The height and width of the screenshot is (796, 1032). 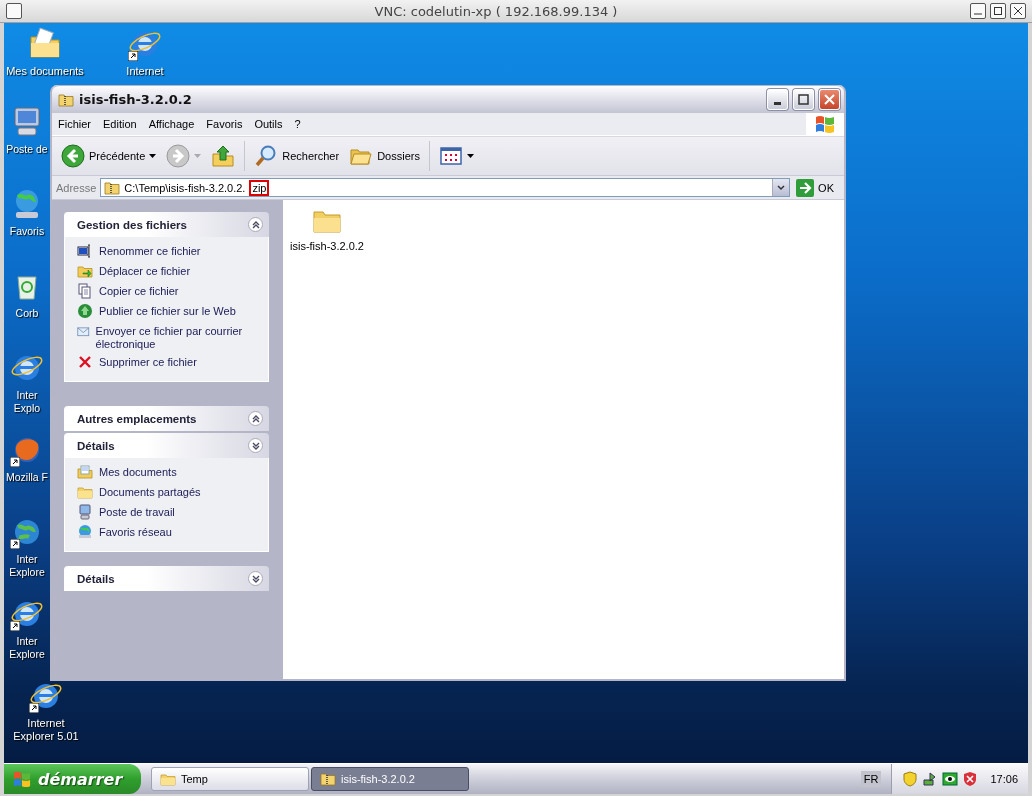 What do you see at coordinates (777, 103) in the screenshot?
I see `minimize-icon` at bounding box center [777, 103].